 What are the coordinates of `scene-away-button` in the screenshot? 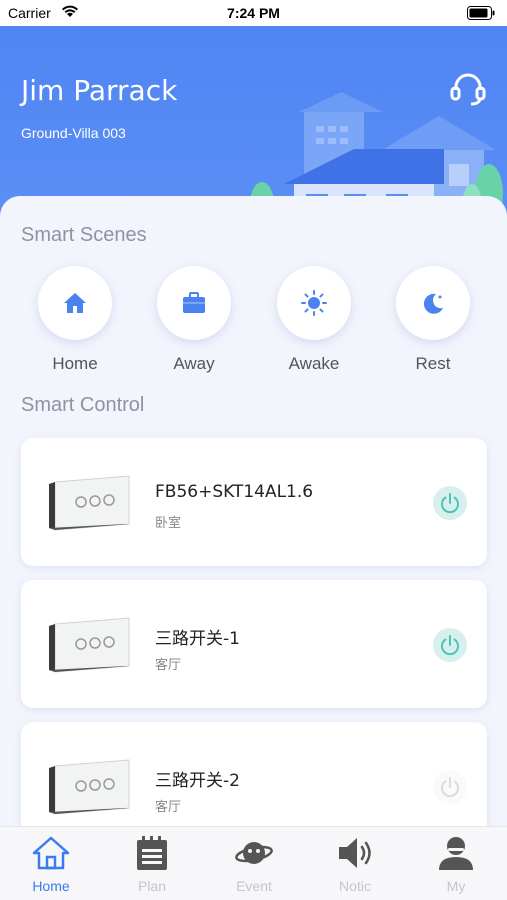 It's located at (194, 303).